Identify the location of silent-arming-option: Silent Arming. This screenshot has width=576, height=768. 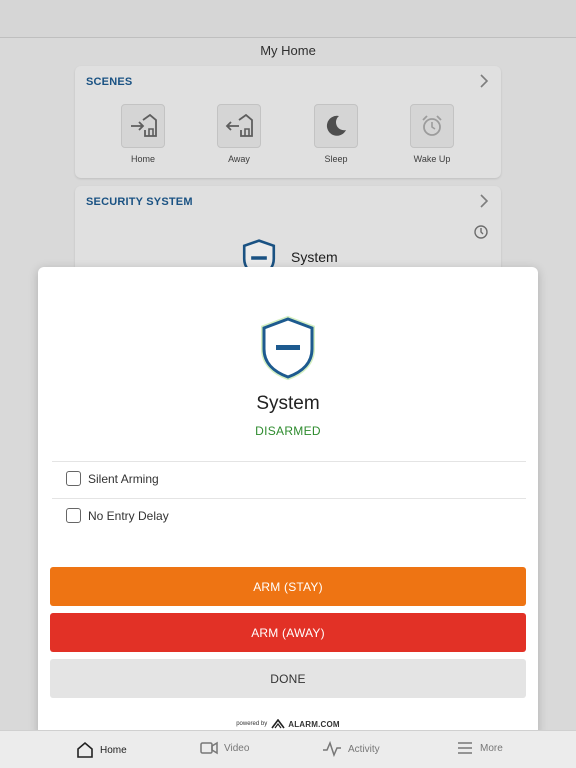
(112, 478).